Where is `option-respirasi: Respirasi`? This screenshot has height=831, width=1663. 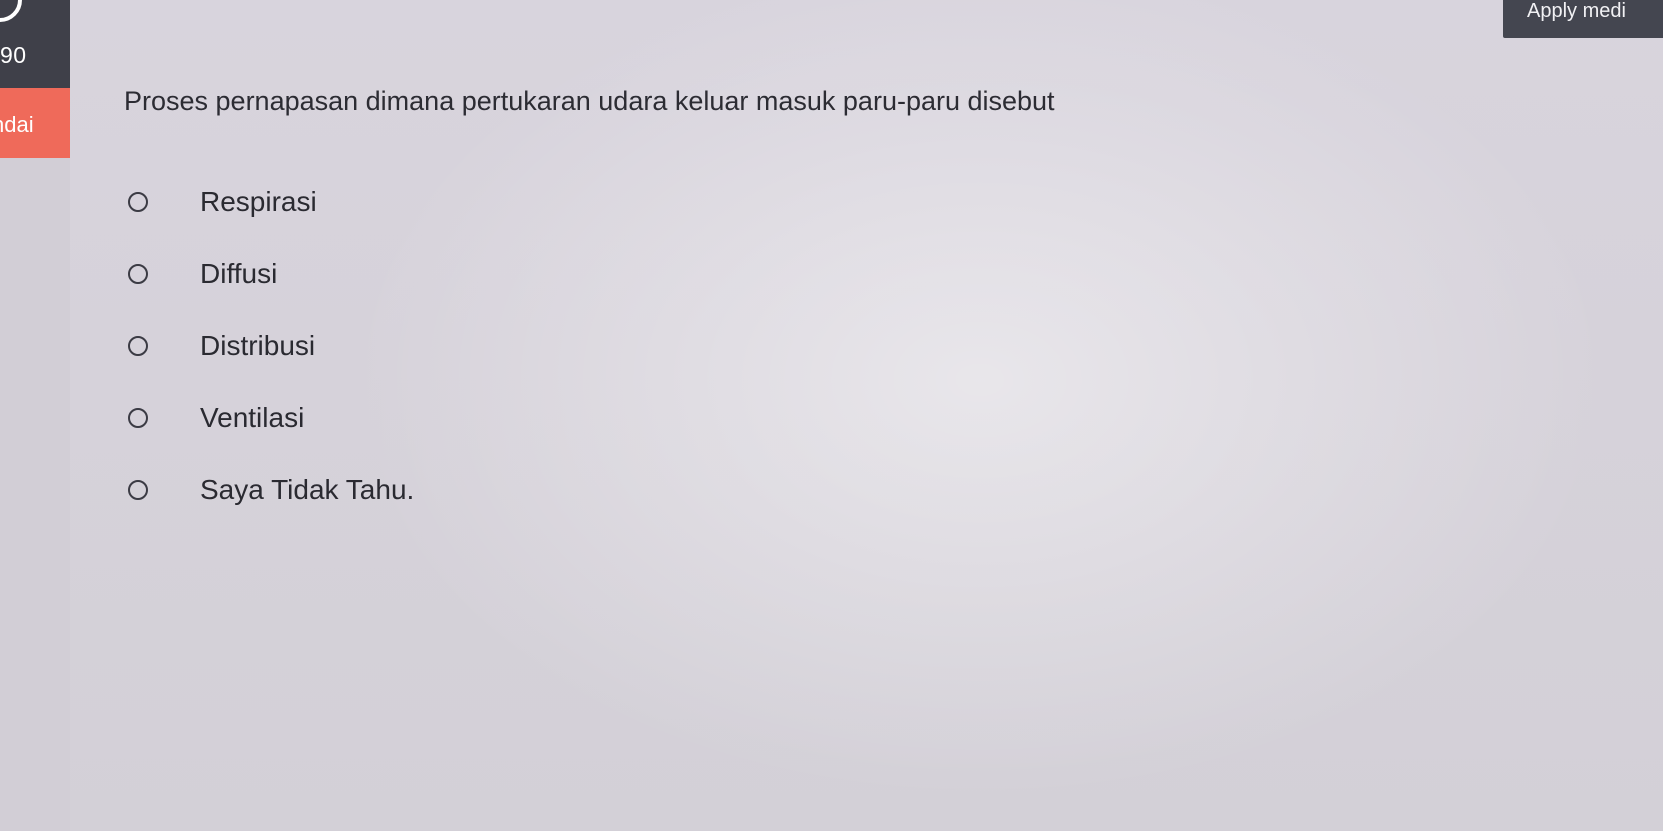
option-respirasi: Respirasi is located at coordinates (271, 202).